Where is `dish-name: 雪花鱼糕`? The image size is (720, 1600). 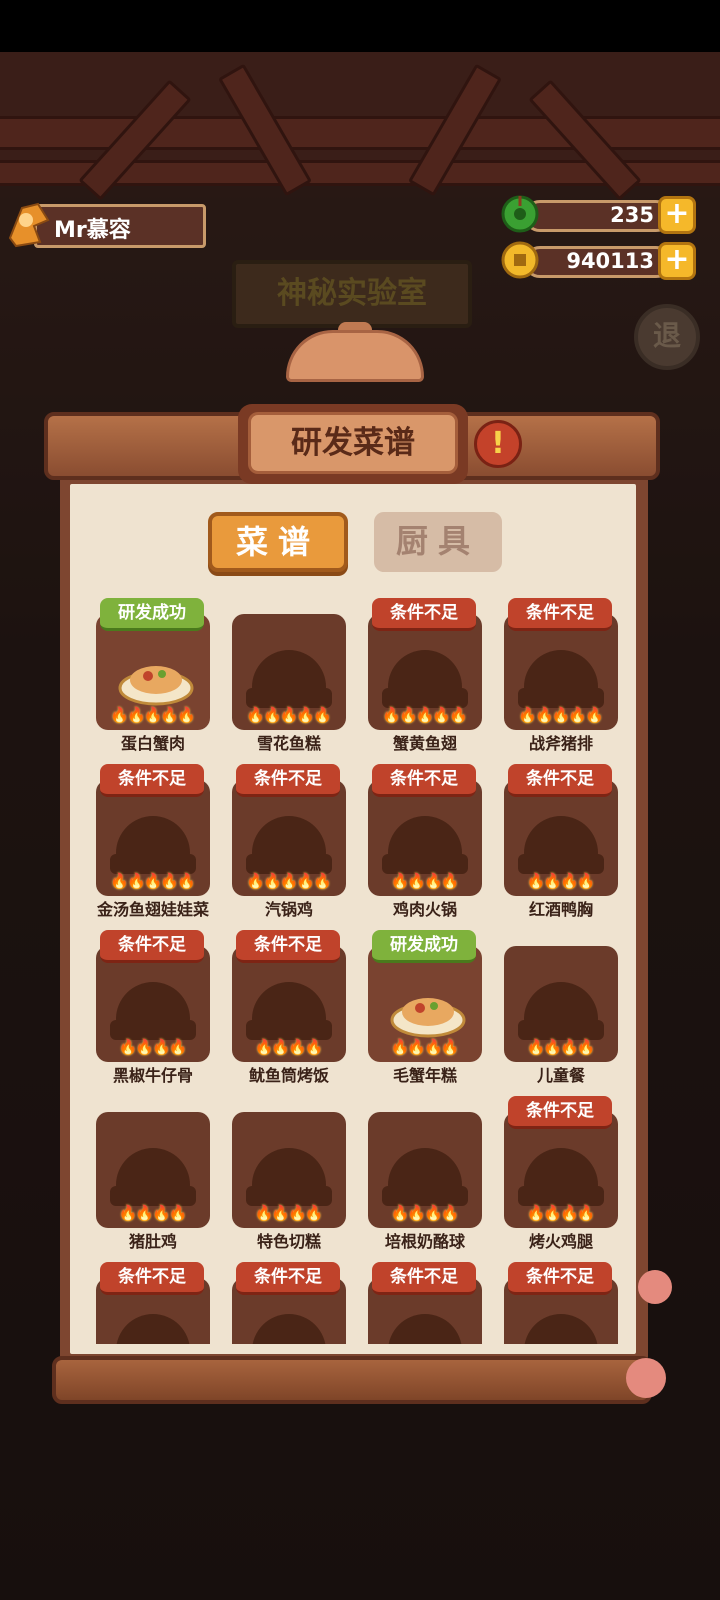
dish-name: 雪花鱼糕 is located at coordinates (288, 743).